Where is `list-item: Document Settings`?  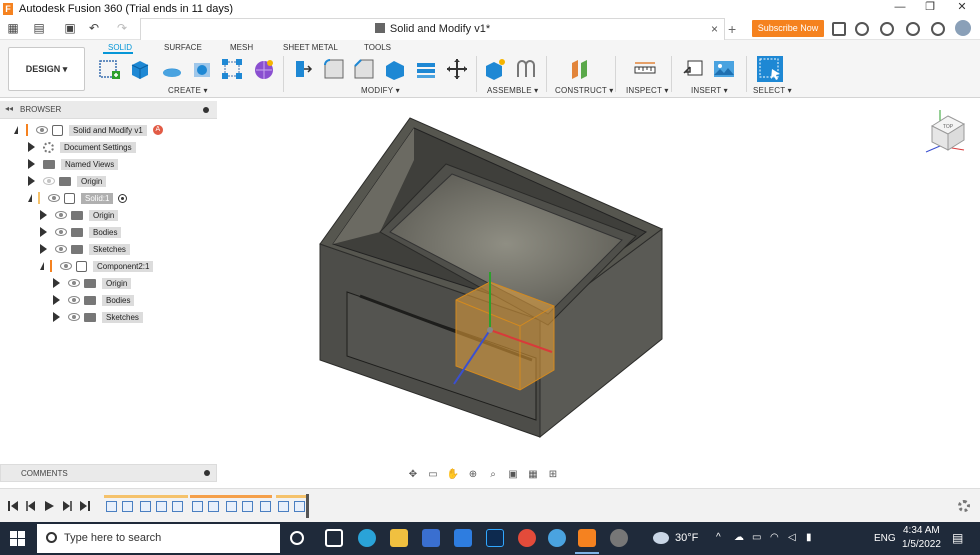
list-item: Document Settings is located at coordinates (82, 147).